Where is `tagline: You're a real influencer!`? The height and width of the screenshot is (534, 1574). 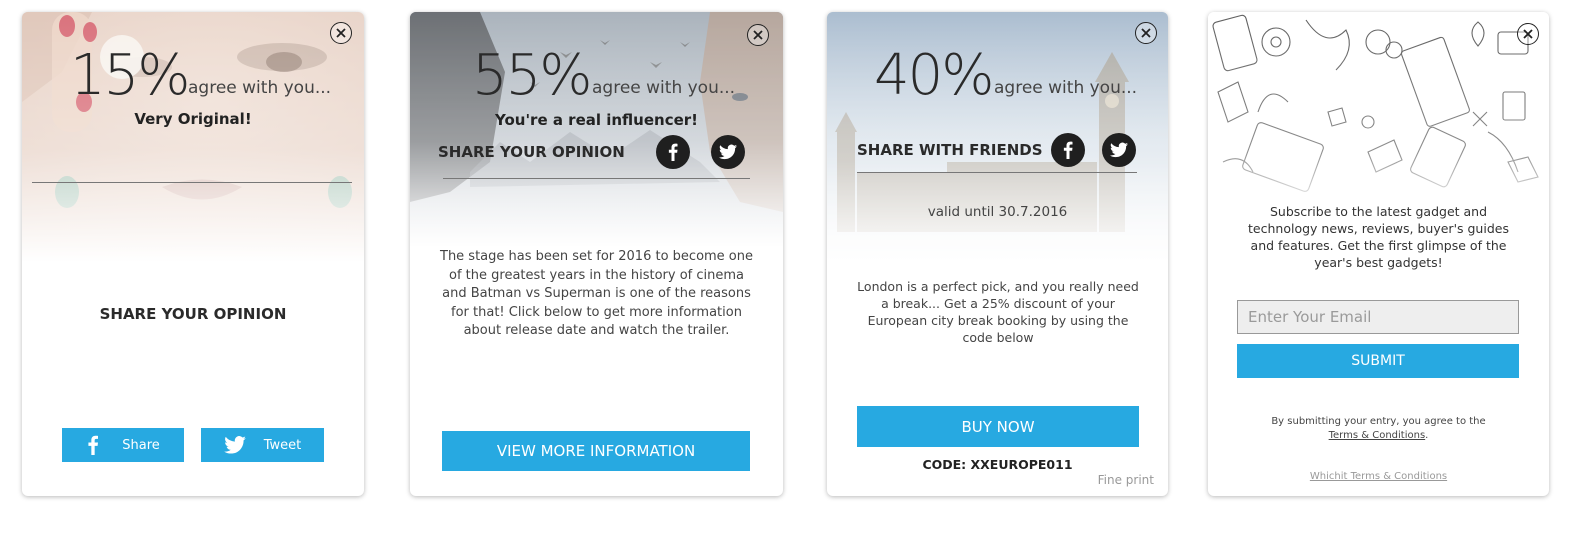
tagline: You're a real influencer! is located at coordinates (596, 120).